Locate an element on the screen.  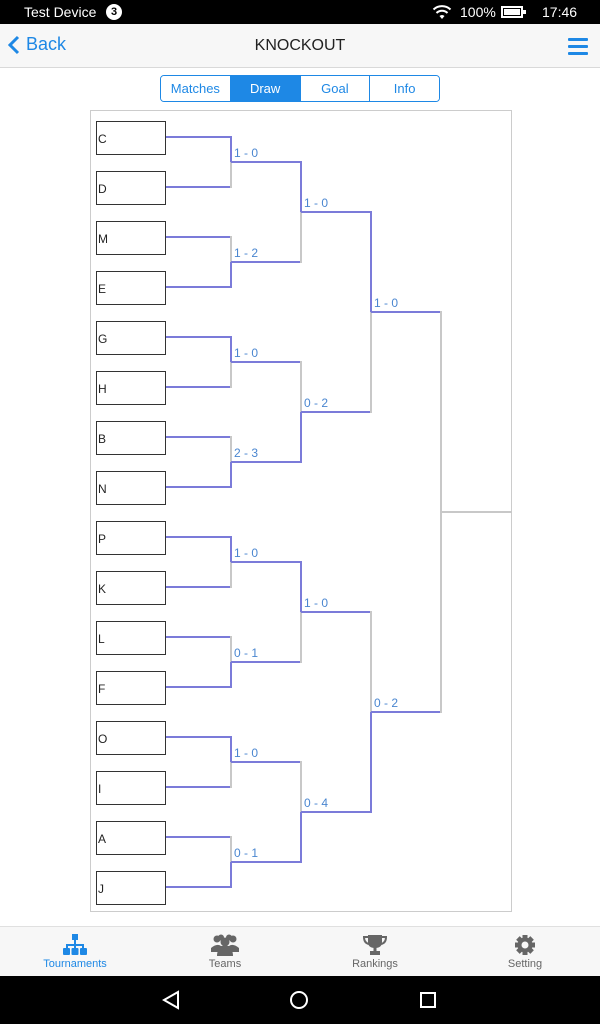
trophy-icon is located at coordinates (375, 945).